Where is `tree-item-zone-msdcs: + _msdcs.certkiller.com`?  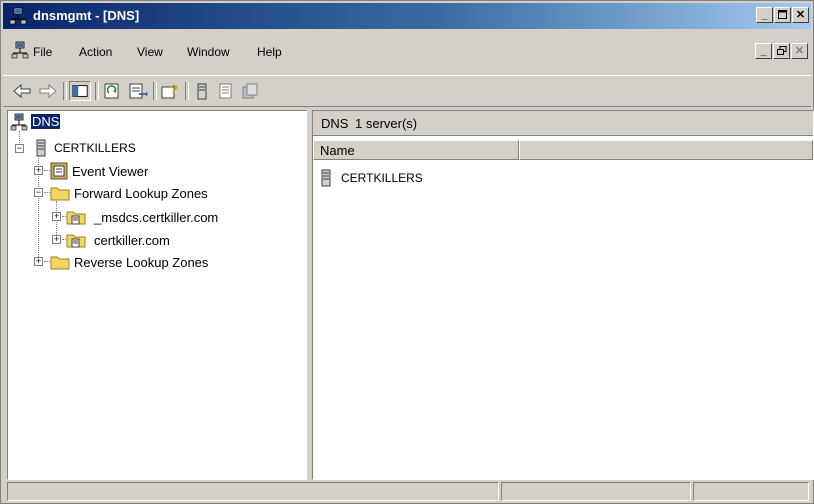
tree-item-zone-msdcs: + _msdcs.certkiller.com is located at coordinates (171, 217).